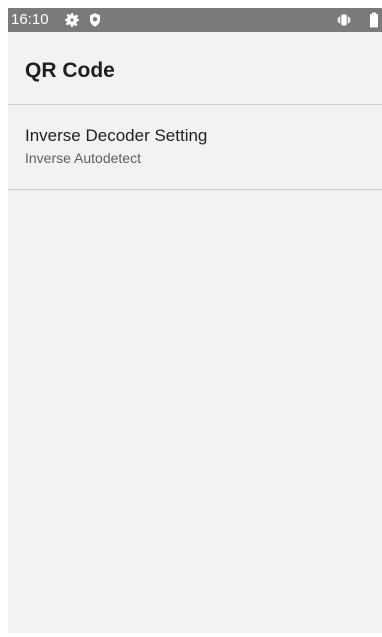 This screenshot has height=637, width=382. Describe the element at coordinates (191, 4) in the screenshot. I see `frame-border-top` at that location.